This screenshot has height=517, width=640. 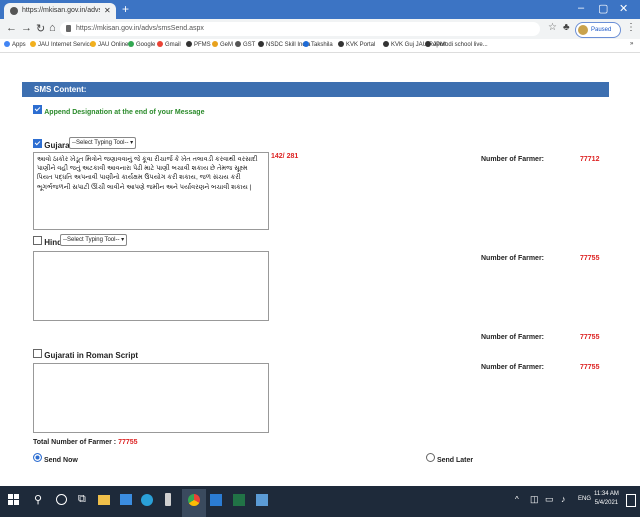 I want to click on total-farmers-count: 77755, so click(x=128, y=442).